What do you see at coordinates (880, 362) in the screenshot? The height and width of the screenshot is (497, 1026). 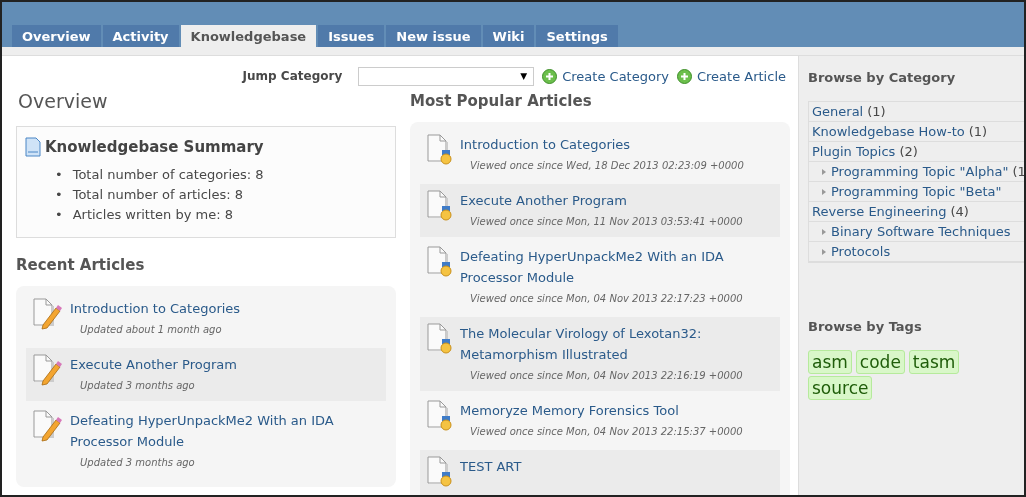 I see `tag: code` at bounding box center [880, 362].